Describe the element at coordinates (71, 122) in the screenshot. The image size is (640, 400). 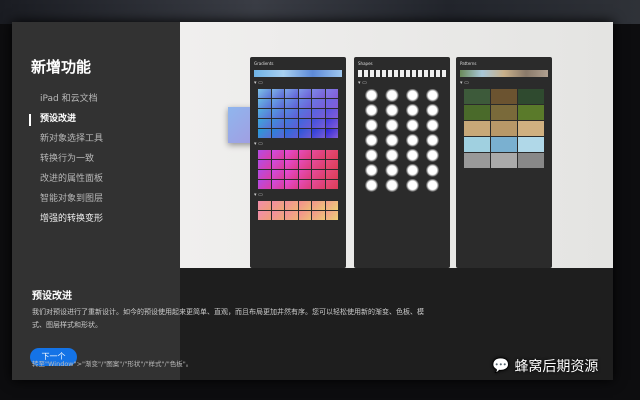
I see `nav-item-presets: 预设改进` at that location.